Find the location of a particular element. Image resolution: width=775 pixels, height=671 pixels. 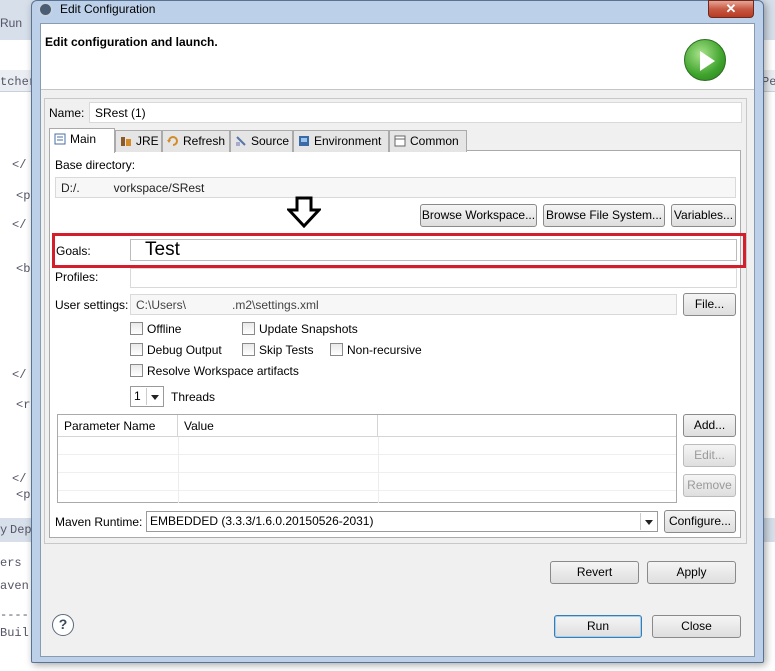

eclipse-gear-icon is located at coordinates (45, 9).